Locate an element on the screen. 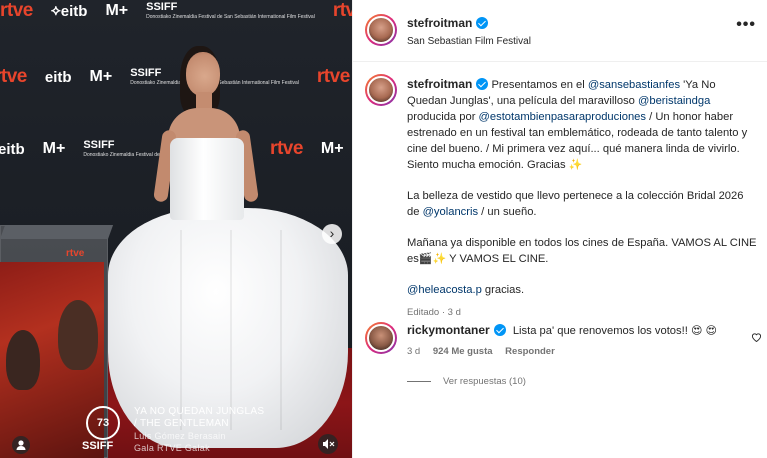  author-info: stefroitman San Sebastian Film Festival is located at coordinates (469, 30).